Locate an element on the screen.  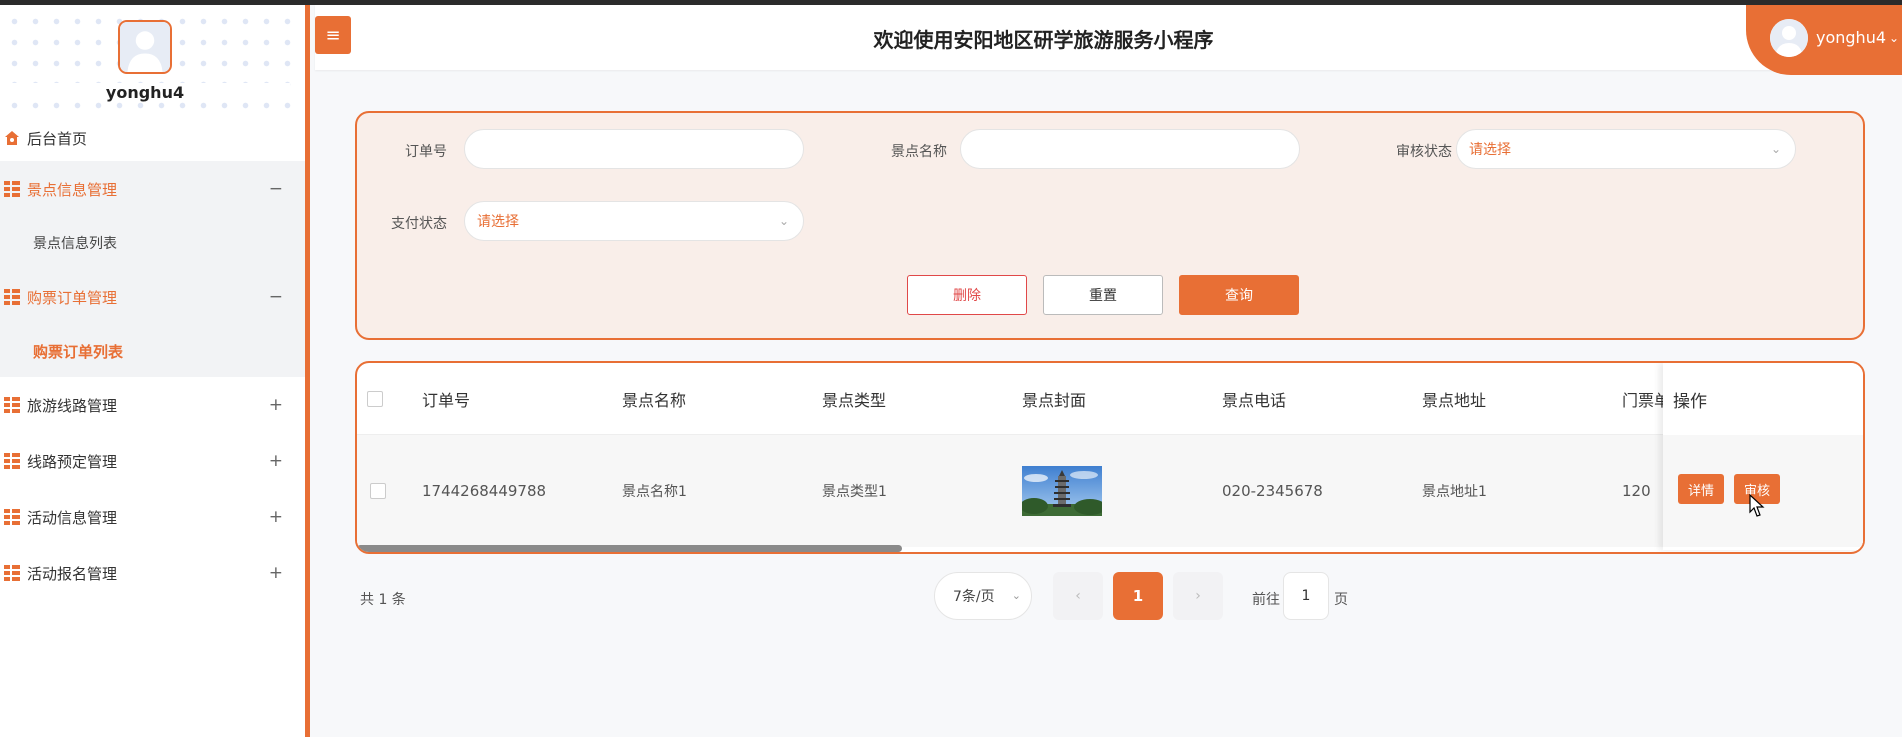
page-size-value: 7条/页 is located at coordinates (974, 597).